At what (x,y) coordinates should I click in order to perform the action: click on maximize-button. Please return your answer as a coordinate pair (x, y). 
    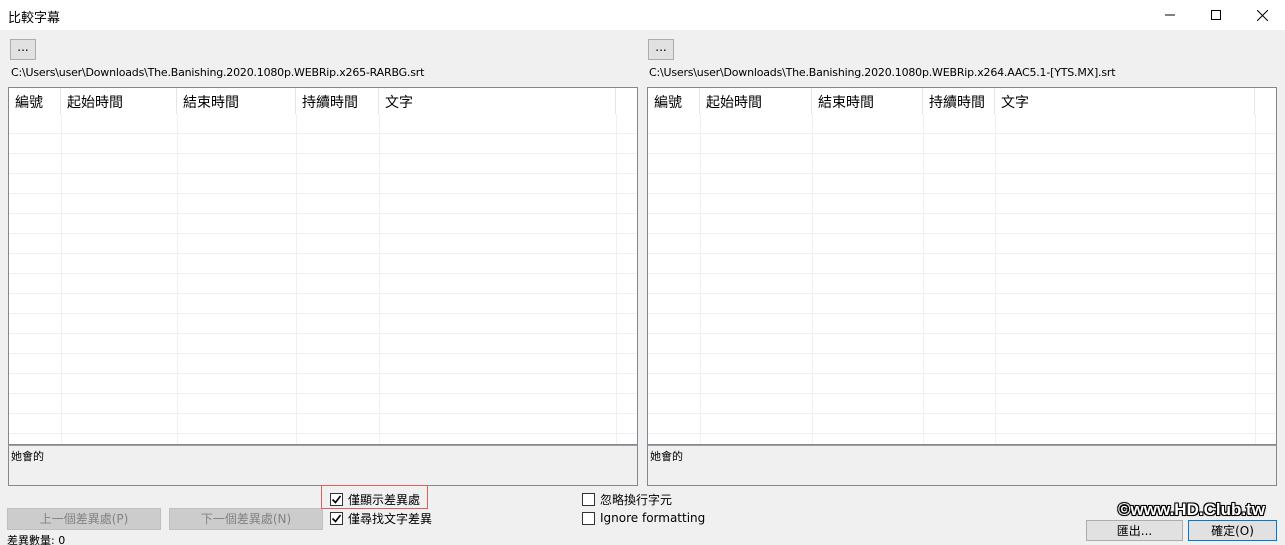
    Looking at the image, I should click on (1216, 15).